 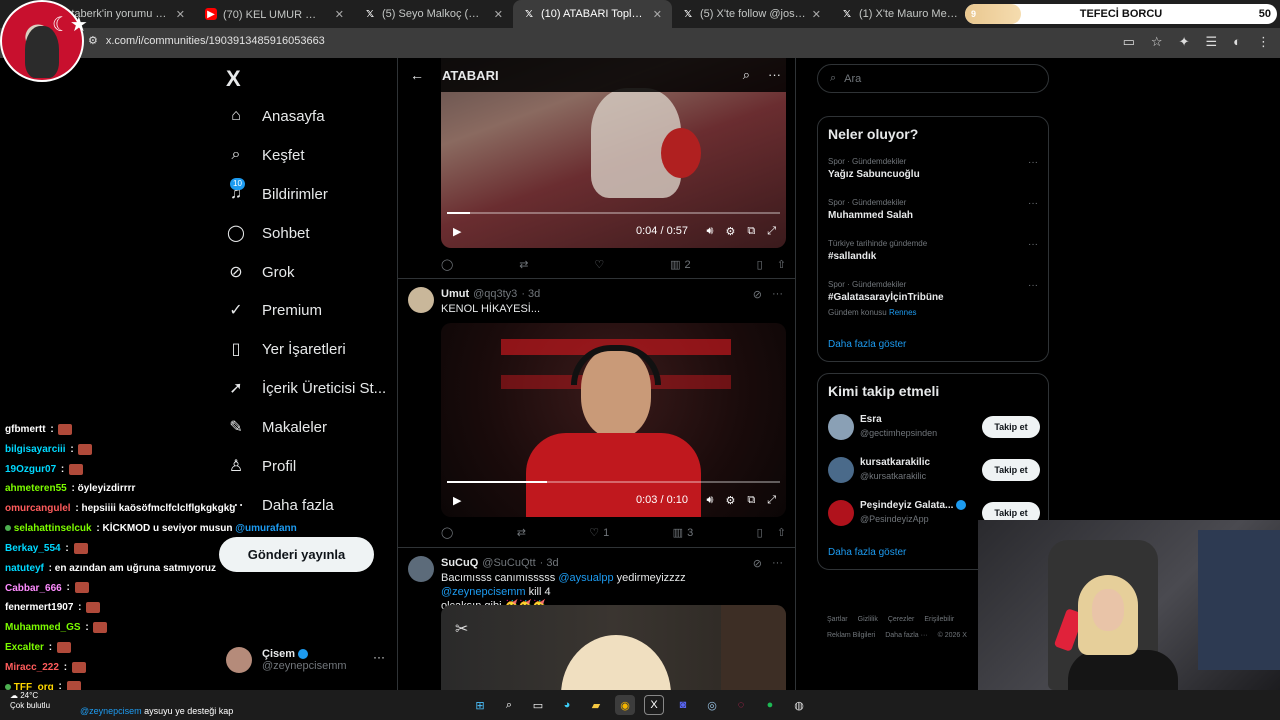 What do you see at coordinates (33, 588) in the screenshot?
I see `chat-username: Cabbar_666` at bounding box center [33, 588].